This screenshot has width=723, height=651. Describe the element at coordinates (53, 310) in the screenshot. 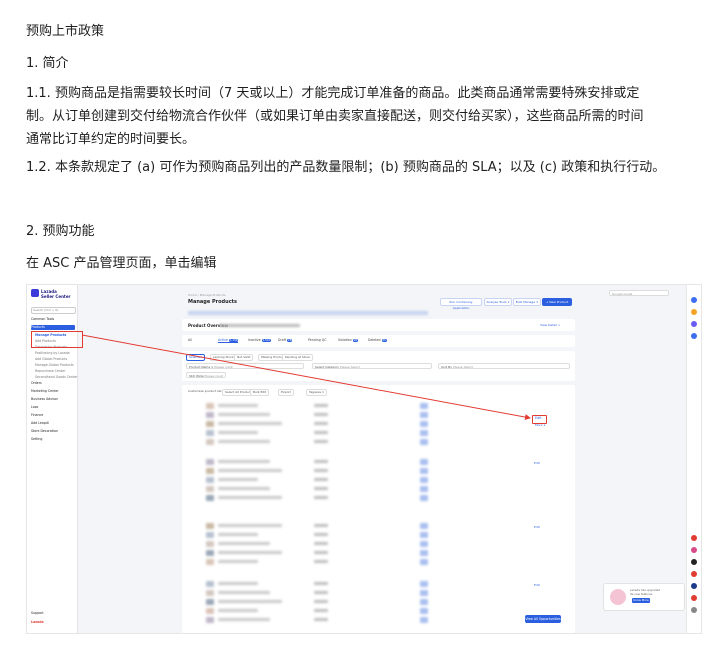

I see `sidebar-search-input: Search (Ctrl + K)` at that location.